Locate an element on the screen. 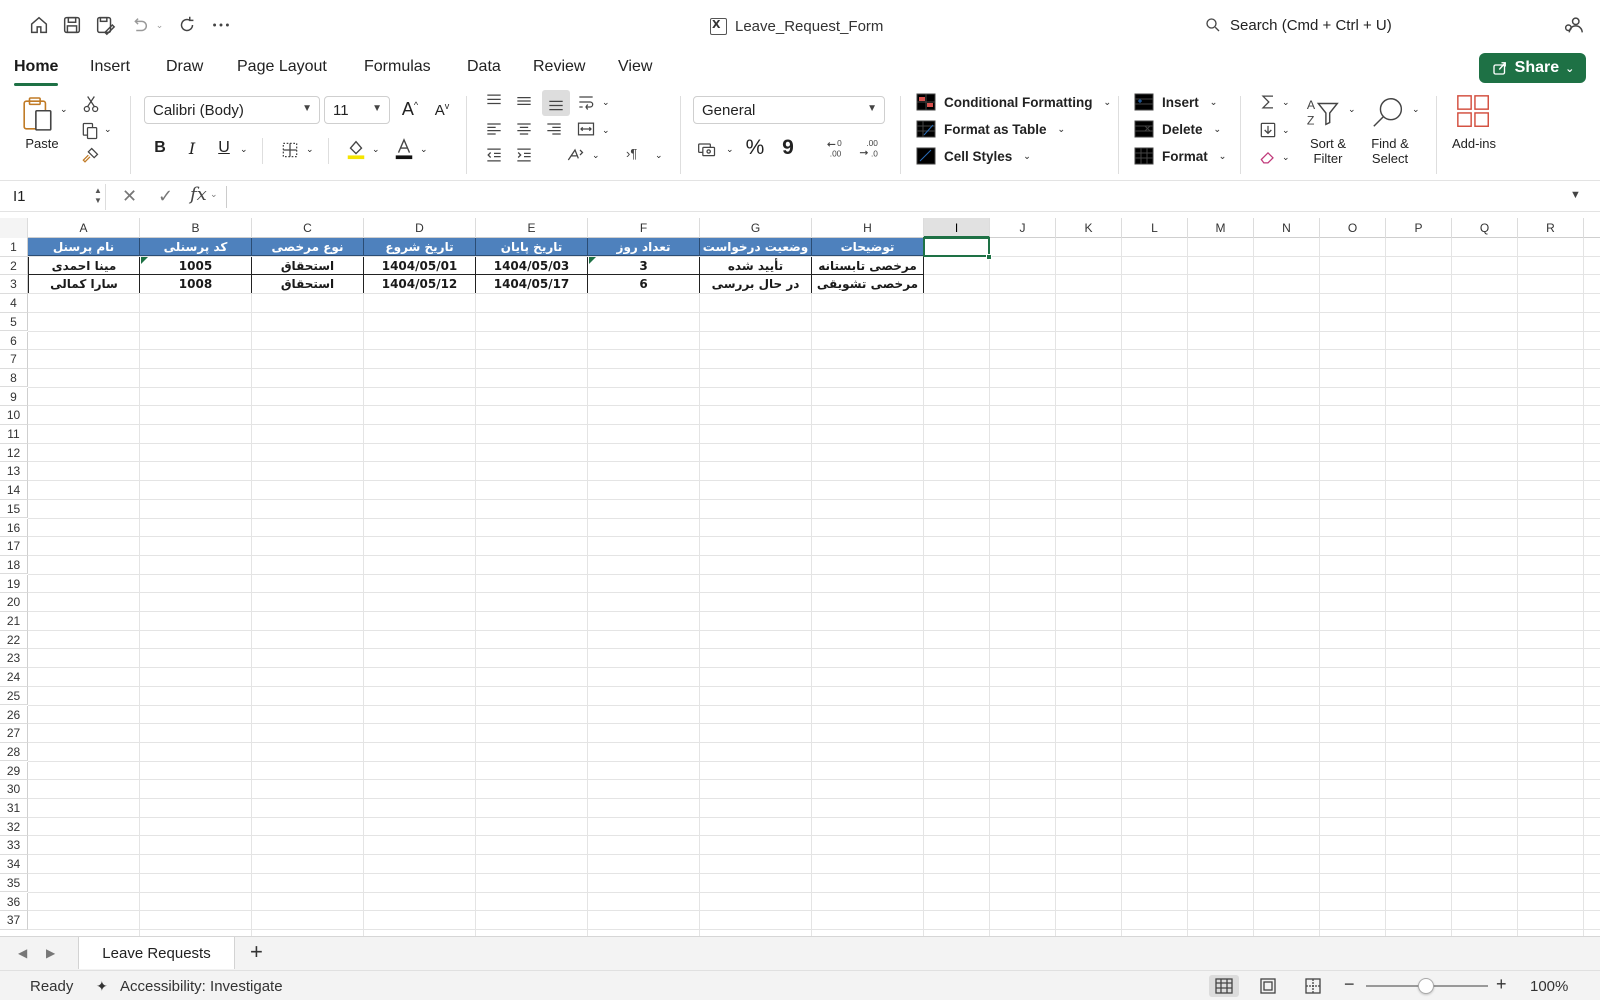 The width and height of the screenshot is (1600, 1000). align-top-icon is located at coordinates (494, 101).